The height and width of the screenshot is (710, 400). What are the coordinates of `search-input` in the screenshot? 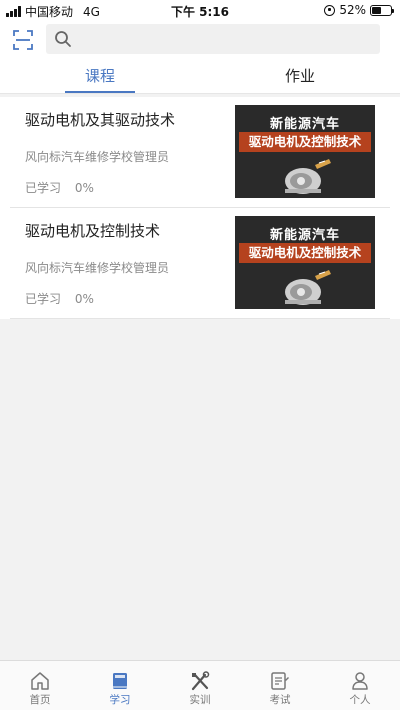 It's located at (213, 39).